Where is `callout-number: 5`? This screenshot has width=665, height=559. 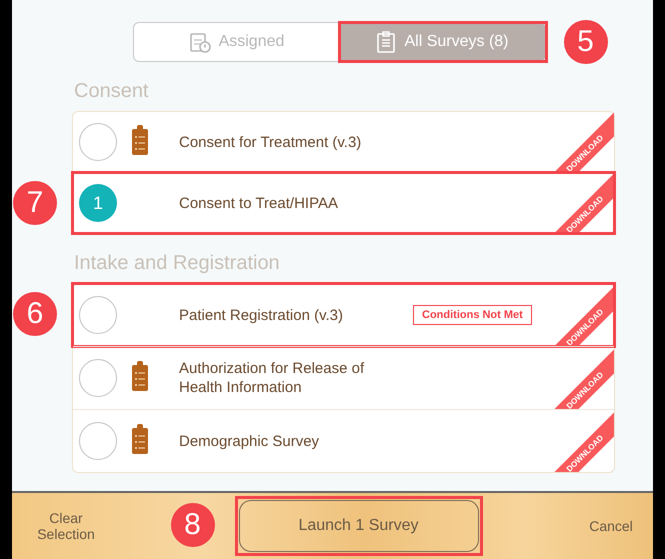
callout-number: 5 is located at coordinates (586, 42).